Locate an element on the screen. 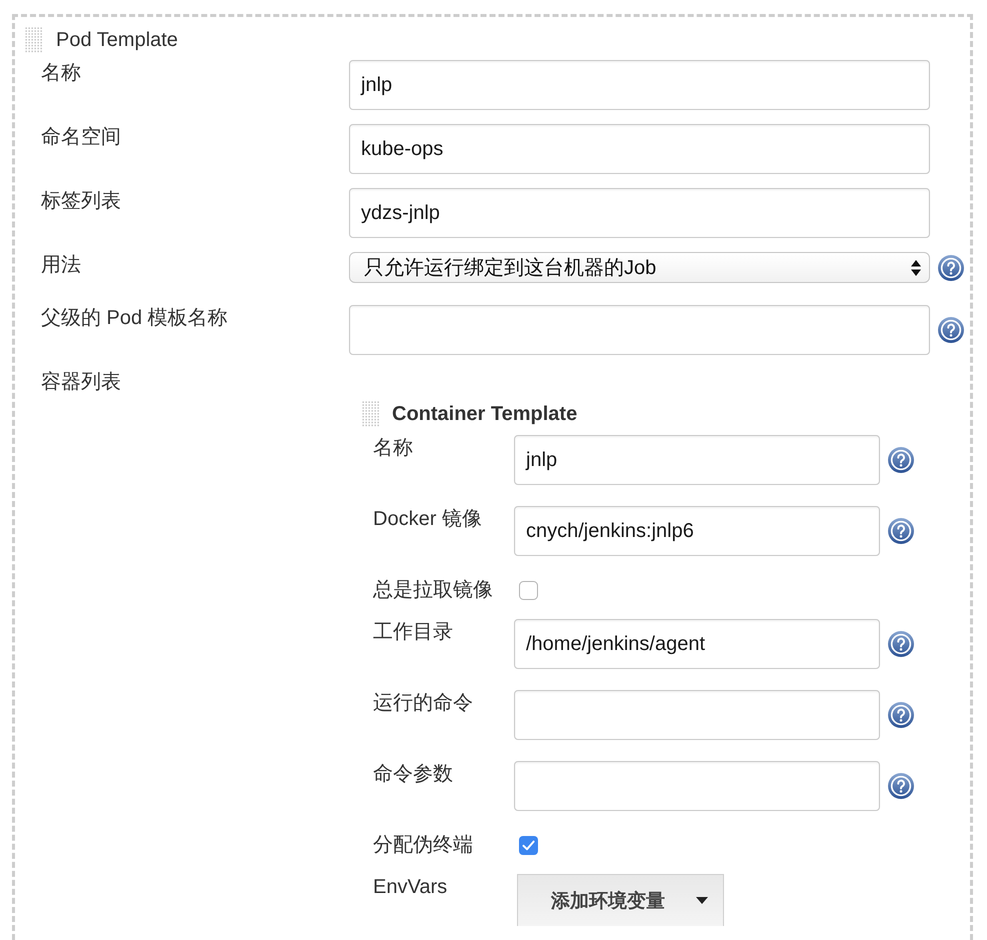 The image size is (987, 940). field-label: EnvVars is located at coordinates (410, 887).